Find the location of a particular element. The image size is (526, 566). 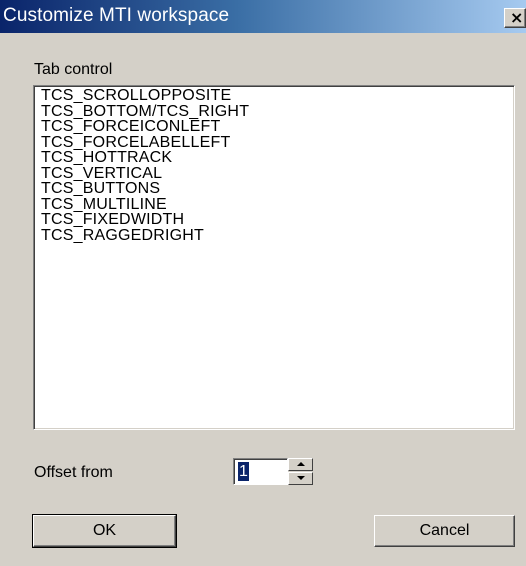

spin-down-icon is located at coordinates (301, 478).